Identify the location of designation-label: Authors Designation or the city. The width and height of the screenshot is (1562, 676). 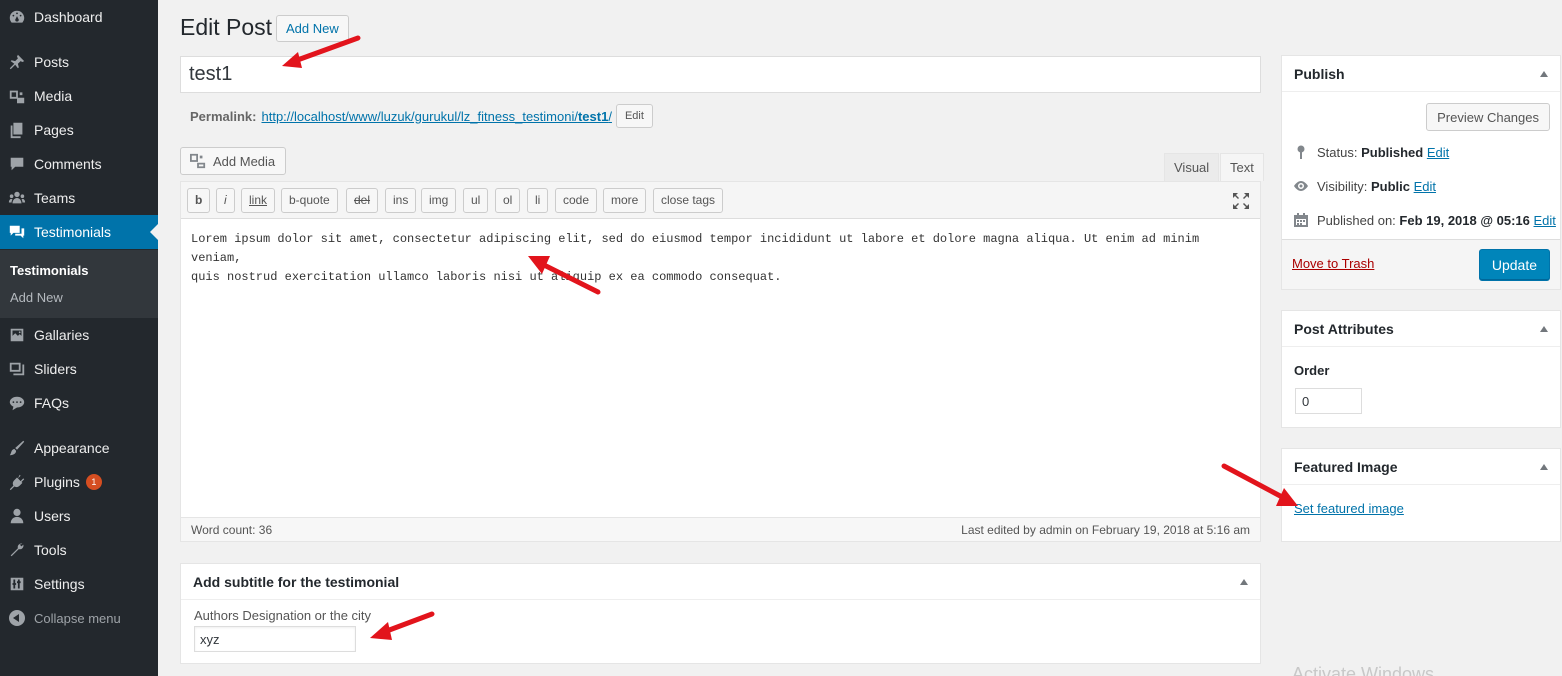
(283, 615).